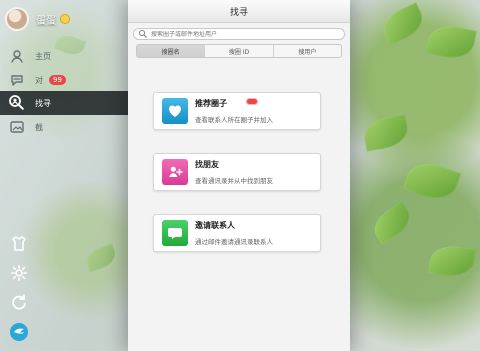 The width and height of the screenshot is (480, 351). I want to click on search-bar, so click(239, 34).